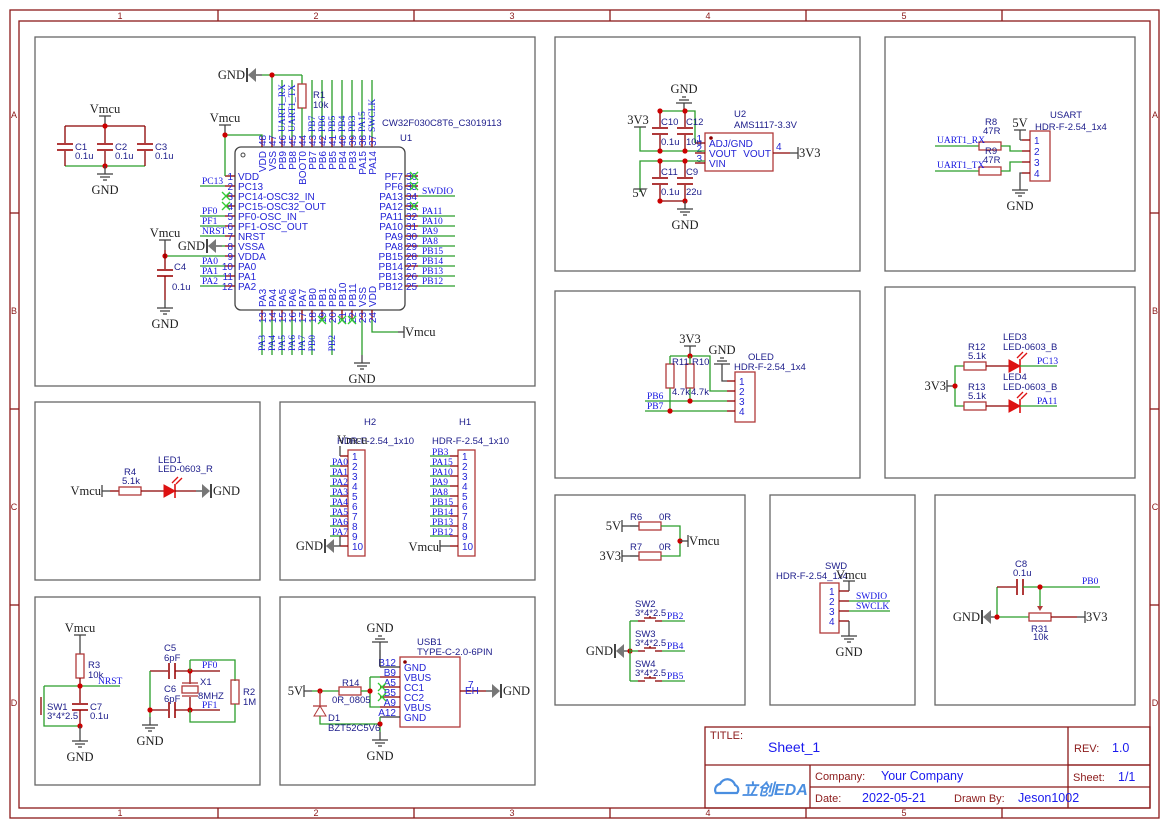 The width and height of the screenshot is (1169, 827). I want to click on crystal-x1, so click(190, 689).